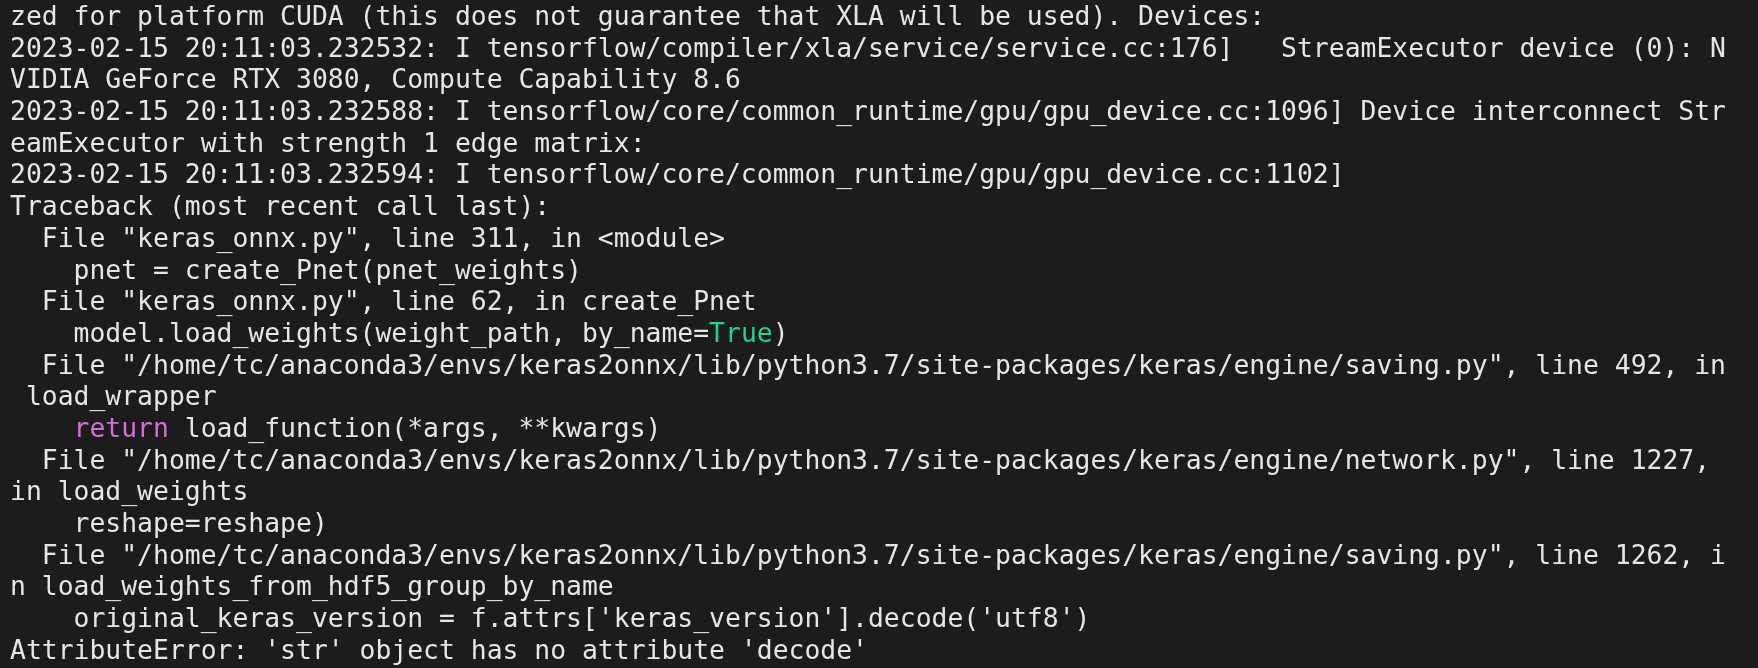 Image resolution: width=1758 pixels, height=668 pixels. I want to click on terminal-line: pnet = create_Pnet(pnet_weights), so click(327, 269).